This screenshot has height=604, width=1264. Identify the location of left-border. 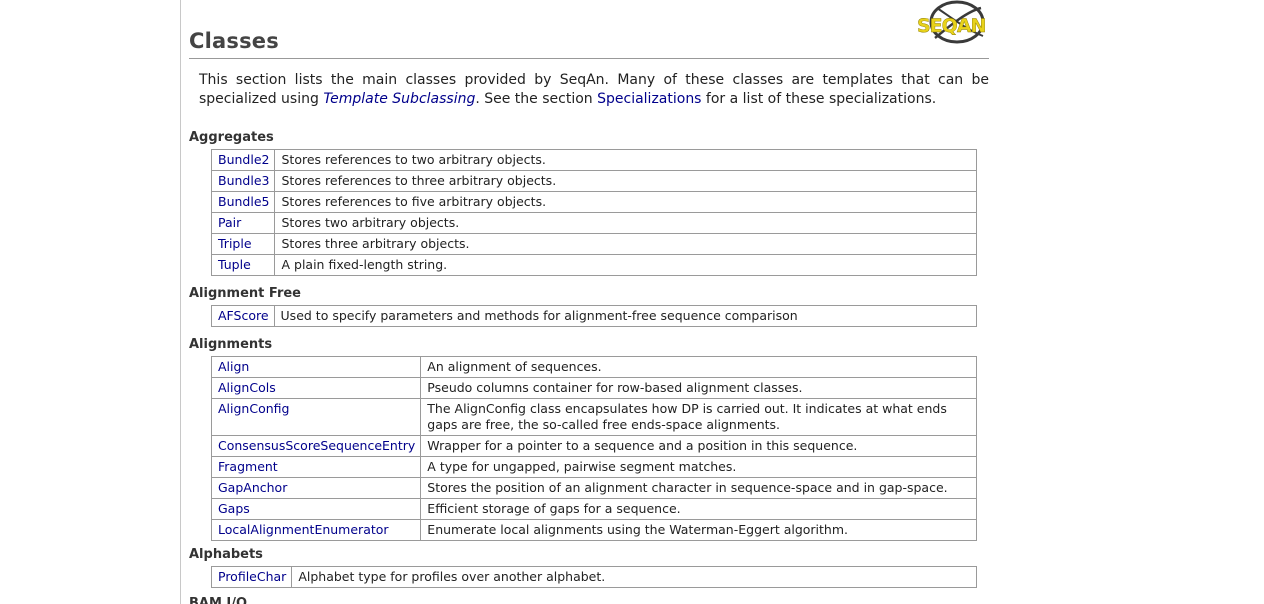
(180, 302).